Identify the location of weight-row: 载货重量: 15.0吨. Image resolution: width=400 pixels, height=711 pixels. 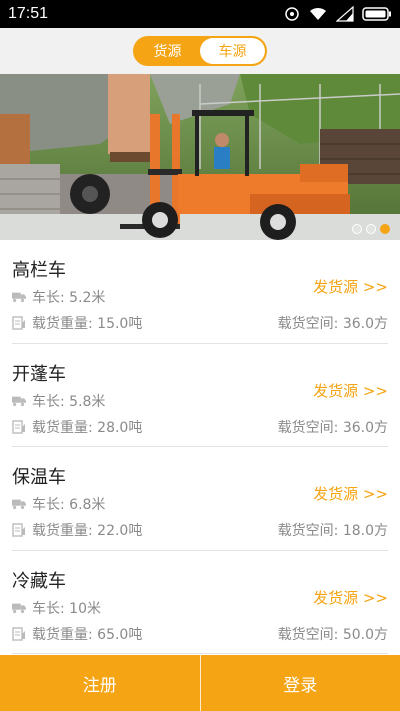
(77, 323).